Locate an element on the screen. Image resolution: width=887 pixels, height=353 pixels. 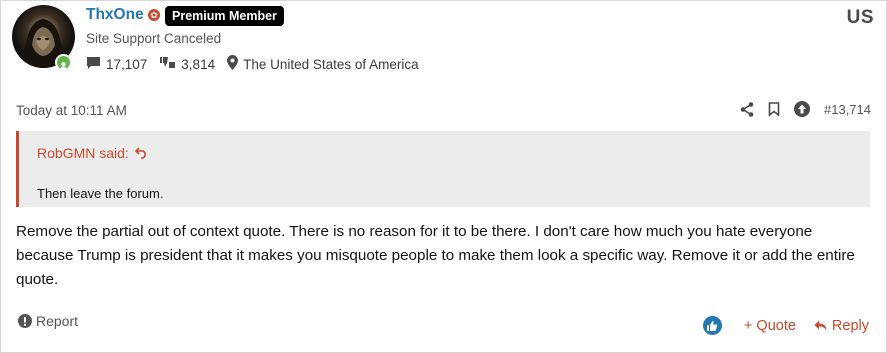
message-count: 17,107 is located at coordinates (116, 64).